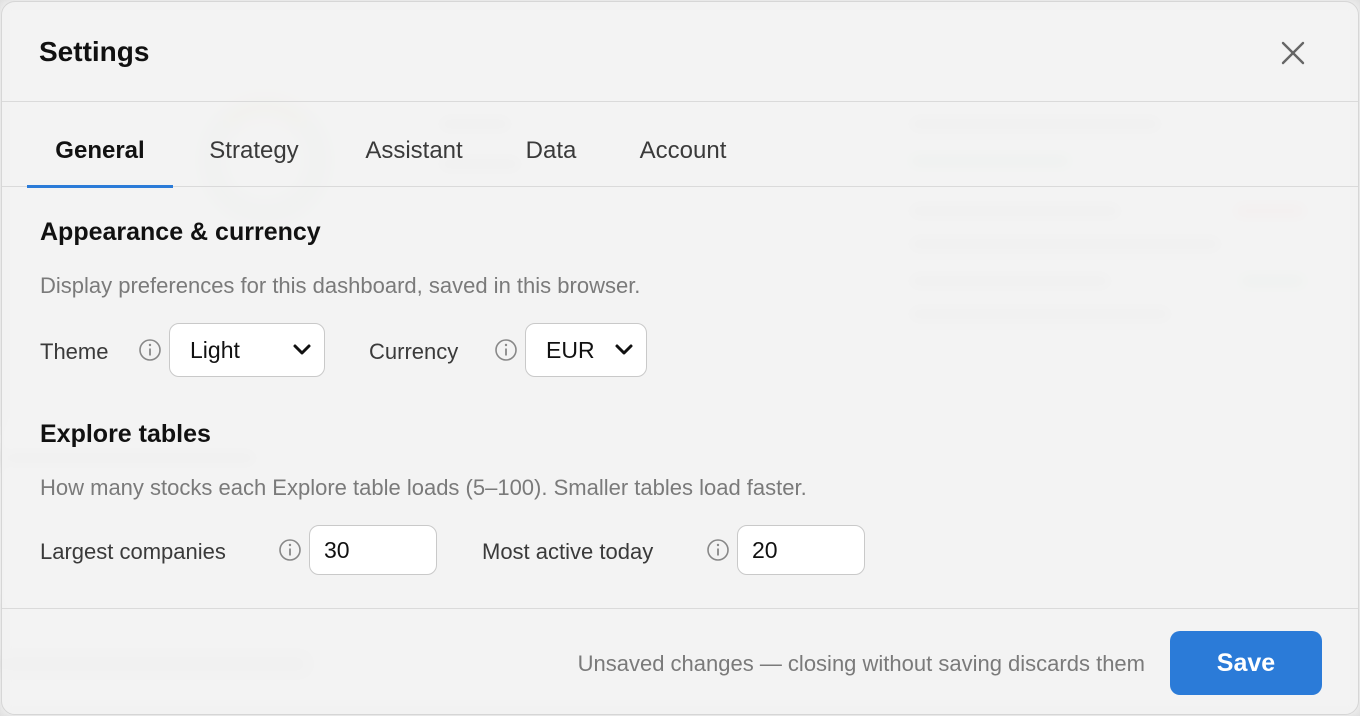 This screenshot has height=716, width=1360. I want to click on largest-companies-label: Largest companies, so click(133, 551).